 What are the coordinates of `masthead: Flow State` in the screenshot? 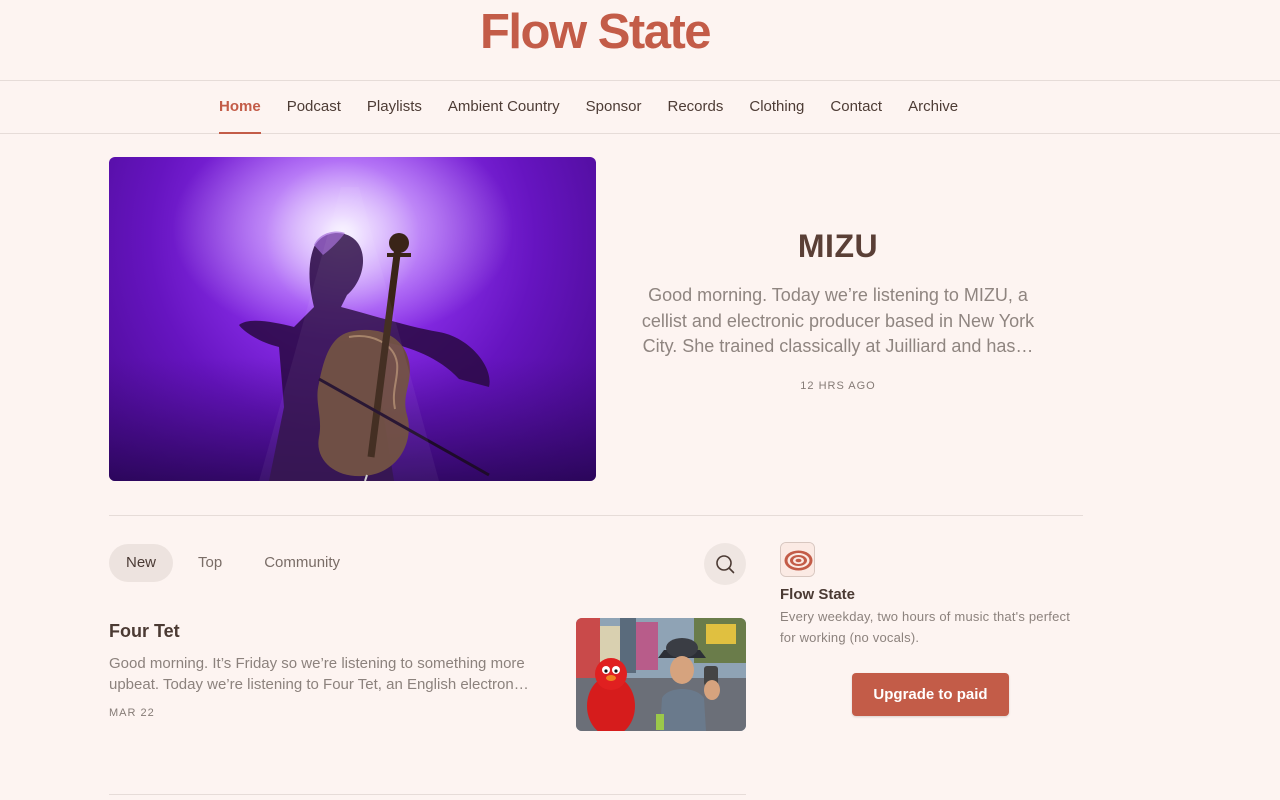 It's located at (640, 40).